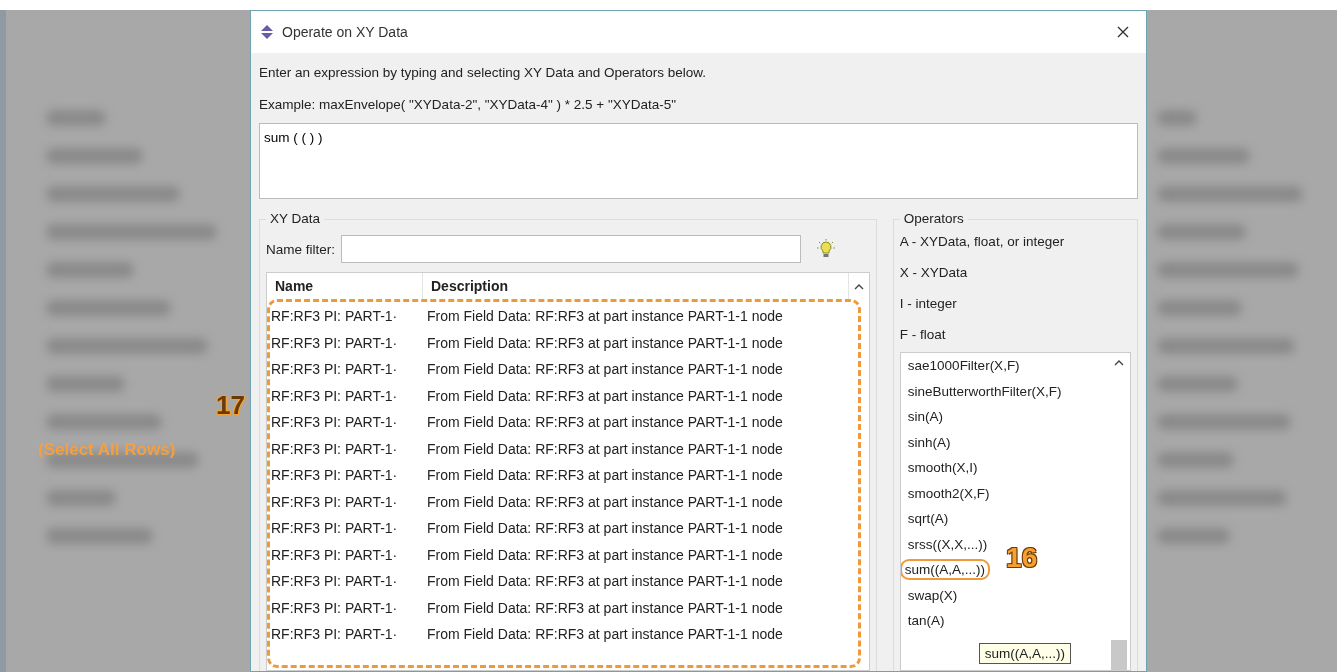  I want to click on list-item: swap(X), so click(932, 595).